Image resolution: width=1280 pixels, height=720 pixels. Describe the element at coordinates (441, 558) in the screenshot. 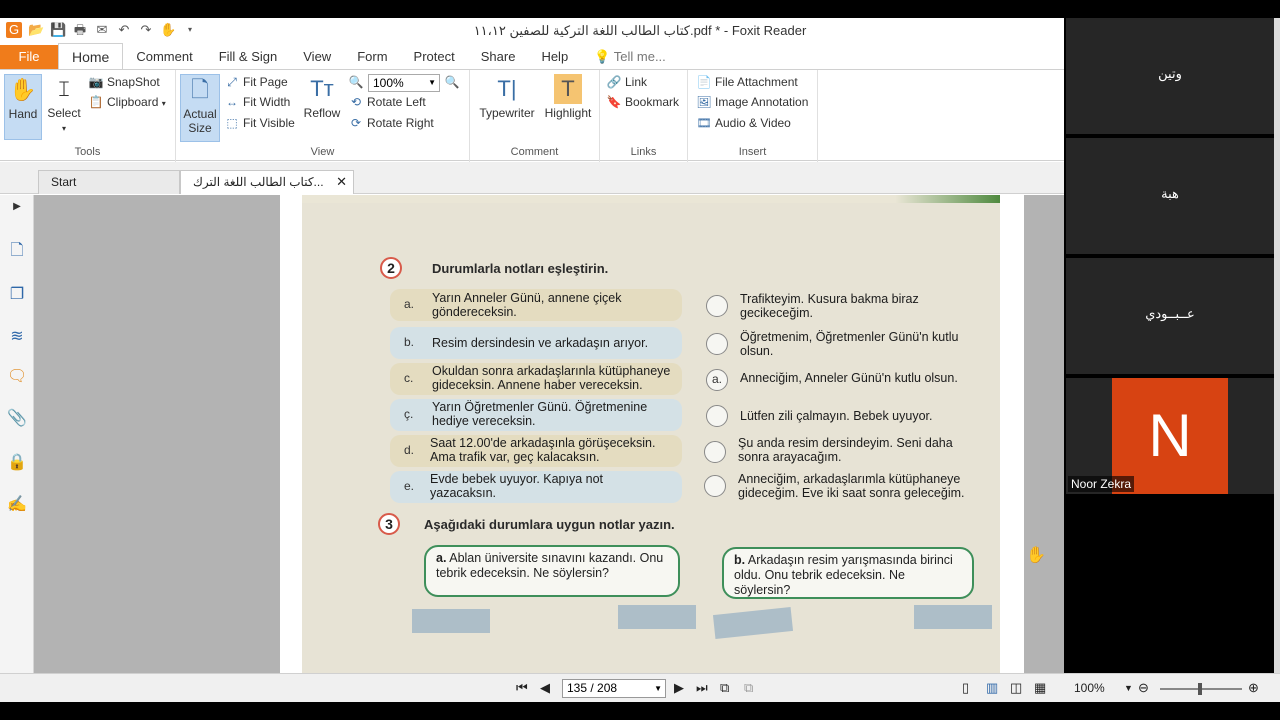

I see `bubble-letter: a.` at that location.